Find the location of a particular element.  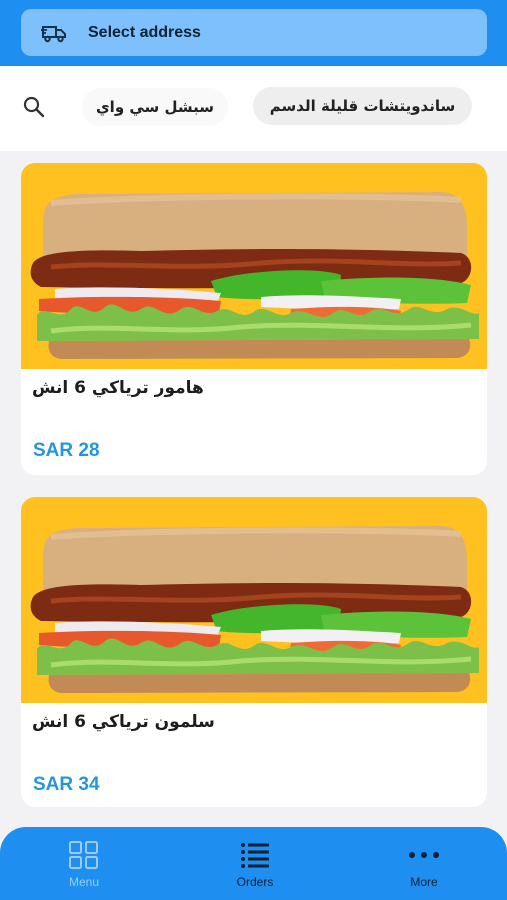

bottom-navigation: Menu Orders More is located at coordinates (253, 863).